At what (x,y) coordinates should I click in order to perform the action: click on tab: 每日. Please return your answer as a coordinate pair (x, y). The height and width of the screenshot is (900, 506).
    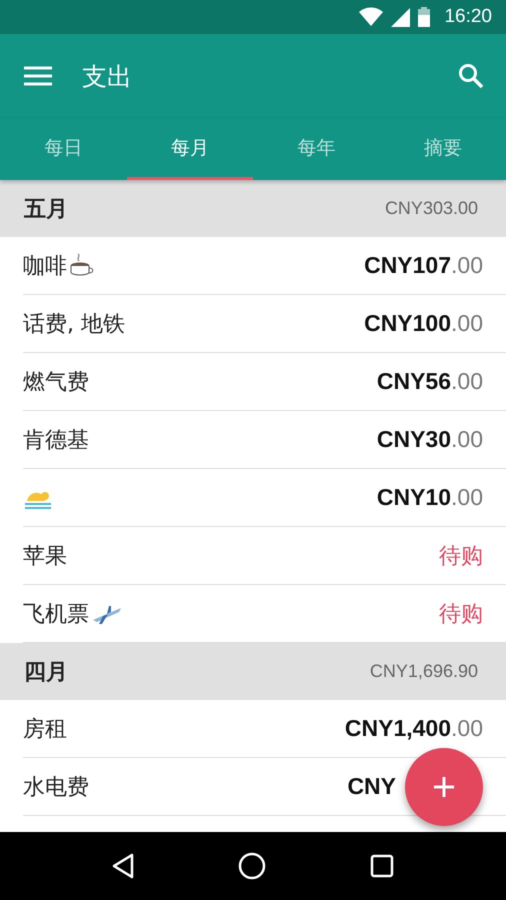
    Looking at the image, I should click on (63, 149).